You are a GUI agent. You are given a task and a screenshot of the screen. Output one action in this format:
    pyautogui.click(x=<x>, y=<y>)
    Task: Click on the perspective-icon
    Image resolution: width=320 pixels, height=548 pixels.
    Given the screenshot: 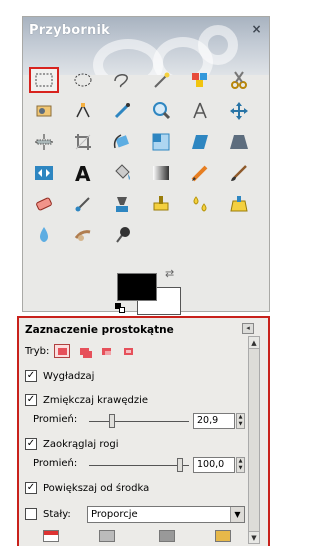 What is the action you would take?
    pyautogui.click(x=239, y=142)
    